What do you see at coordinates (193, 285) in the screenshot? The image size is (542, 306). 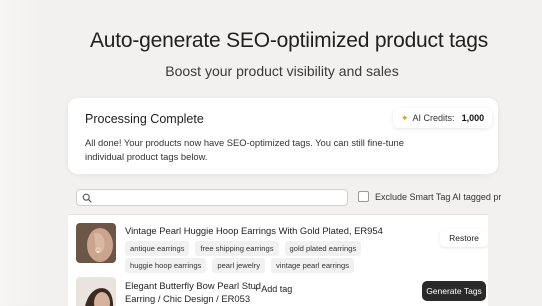 I see `product-title-line-1: Elegant Butterfly Bow Pearl Stud` at bounding box center [193, 285].